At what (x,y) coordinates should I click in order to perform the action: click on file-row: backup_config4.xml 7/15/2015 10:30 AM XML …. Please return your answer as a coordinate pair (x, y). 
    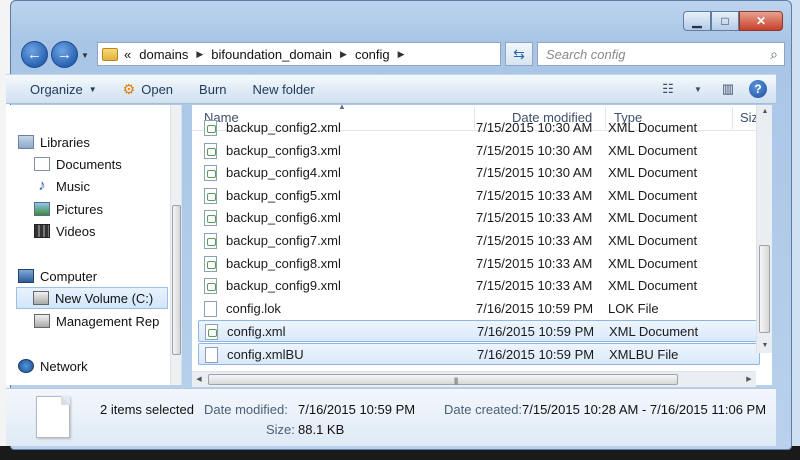
    Looking at the image, I should click on (479, 173).